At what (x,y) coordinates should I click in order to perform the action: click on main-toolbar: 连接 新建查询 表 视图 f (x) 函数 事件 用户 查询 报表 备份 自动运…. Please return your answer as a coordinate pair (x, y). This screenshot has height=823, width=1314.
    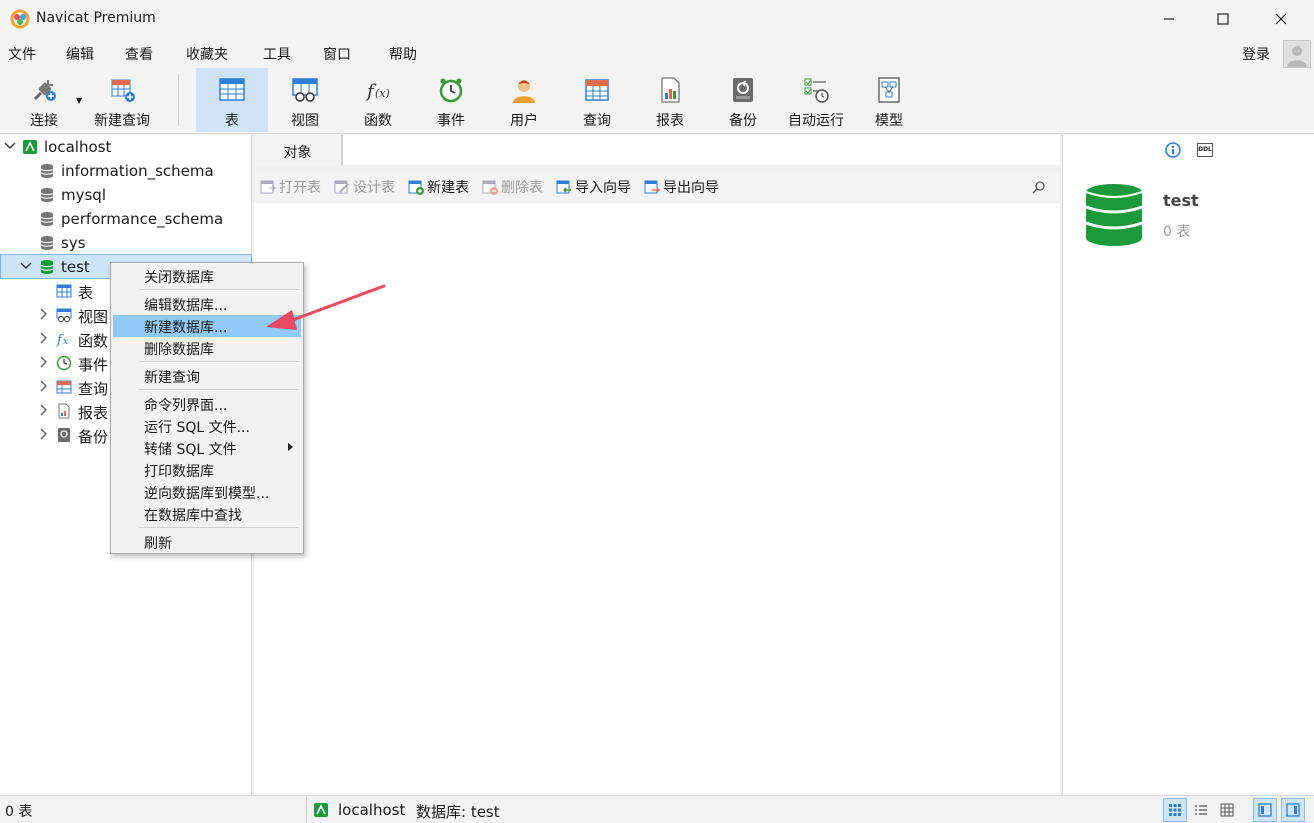
    Looking at the image, I should click on (657, 101).